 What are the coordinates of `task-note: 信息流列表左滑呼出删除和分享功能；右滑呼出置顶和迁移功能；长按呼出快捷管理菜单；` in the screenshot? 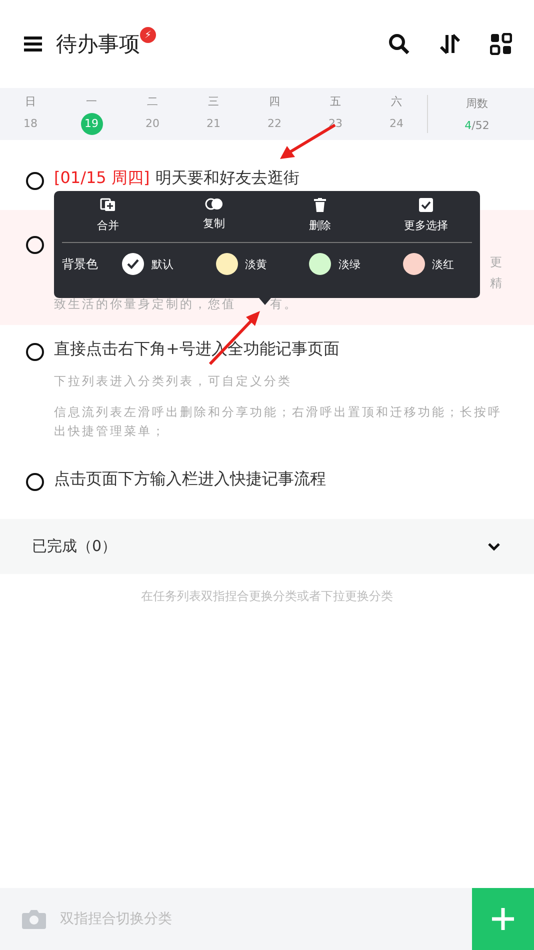 It's located at (278, 422).